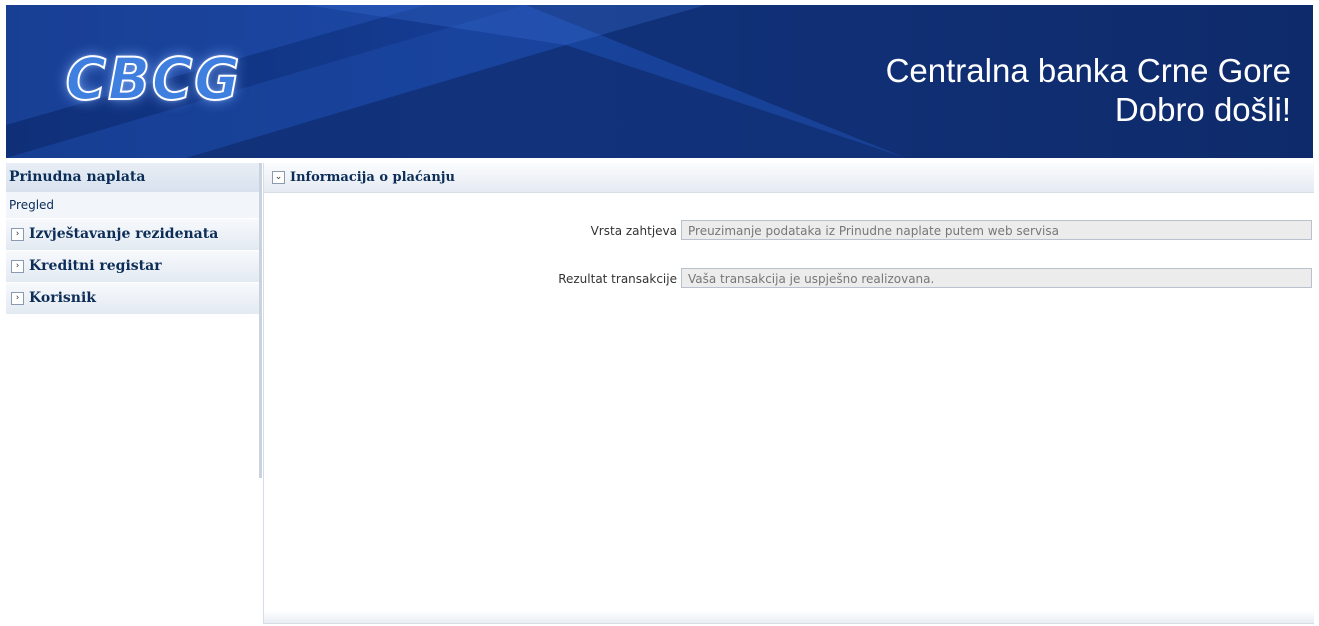 This screenshot has height=626, width=1319. I want to click on sidebar-section-prinudna-naplata: Prinudna naplata, so click(132, 177).